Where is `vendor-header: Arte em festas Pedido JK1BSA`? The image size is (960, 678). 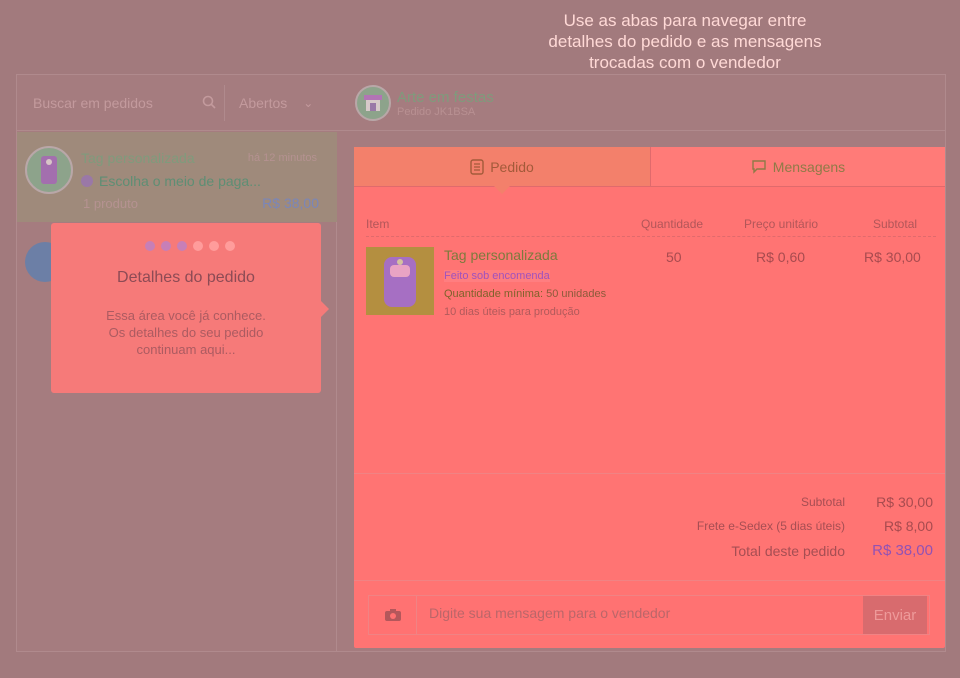 vendor-header: Arte em festas Pedido JK1BSA is located at coordinates (424, 103).